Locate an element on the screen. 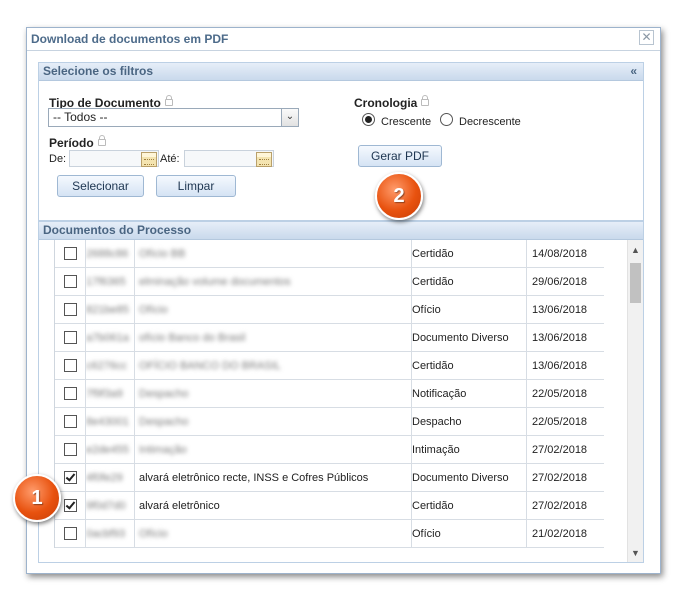  doc-description-cell: elminação volume documentos is located at coordinates (273, 281).